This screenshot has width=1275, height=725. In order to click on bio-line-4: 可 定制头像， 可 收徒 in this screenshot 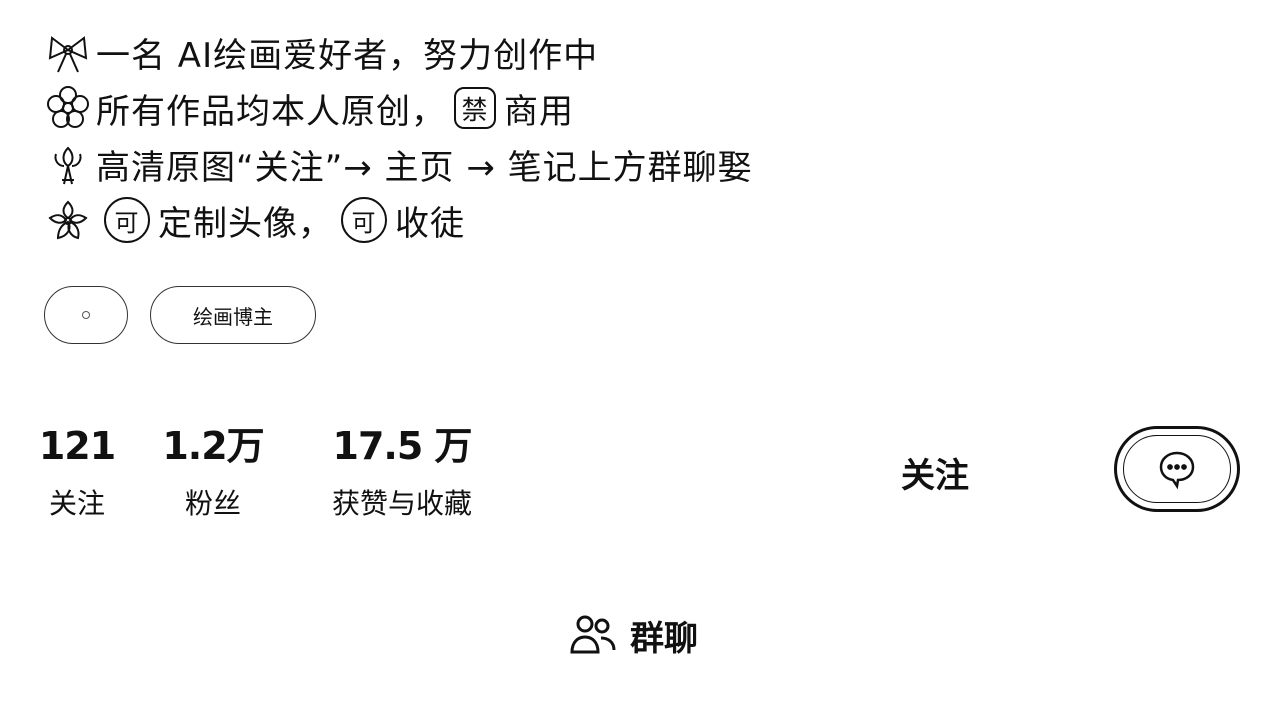, I will do `click(398, 220)`.